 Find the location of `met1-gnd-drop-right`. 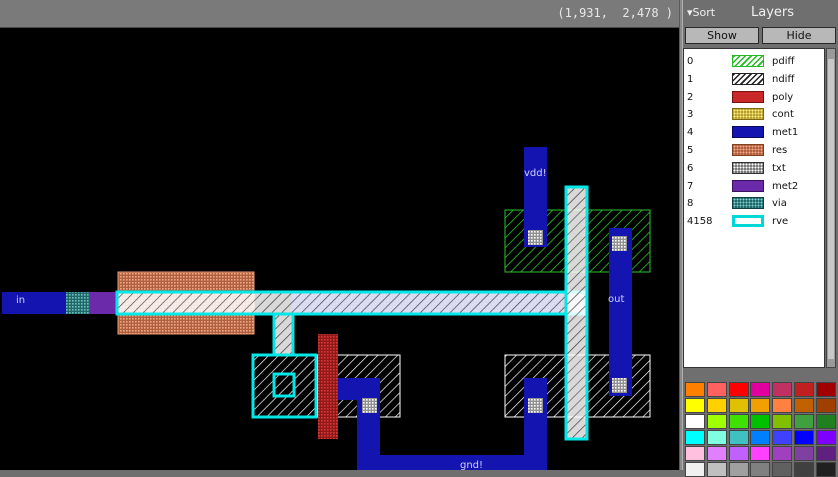

met1-gnd-drop-right is located at coordinates (535, 424).